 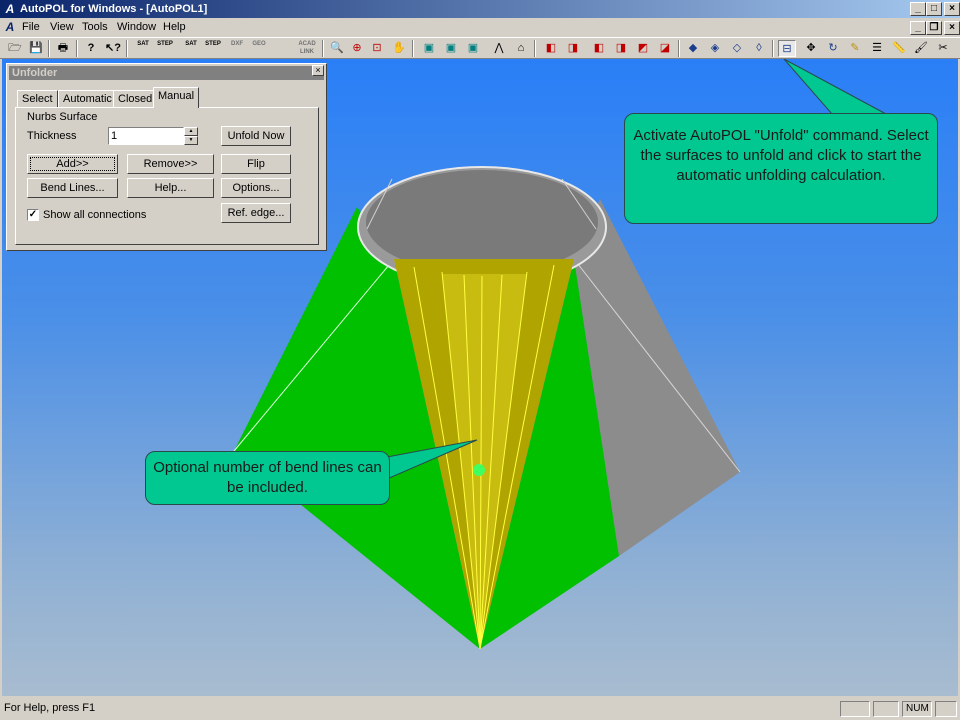 I want to click on export-dxf-icon: DXF, so click(x=237, y=48).